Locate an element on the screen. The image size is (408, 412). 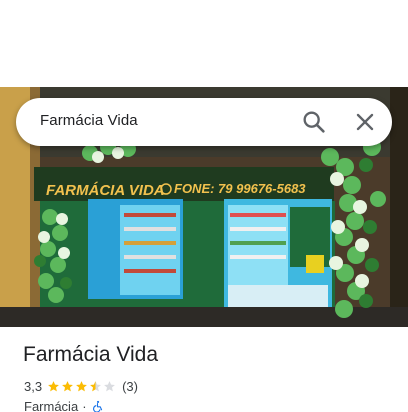
place-category: Farmácia is located at coordinates (51, 405).